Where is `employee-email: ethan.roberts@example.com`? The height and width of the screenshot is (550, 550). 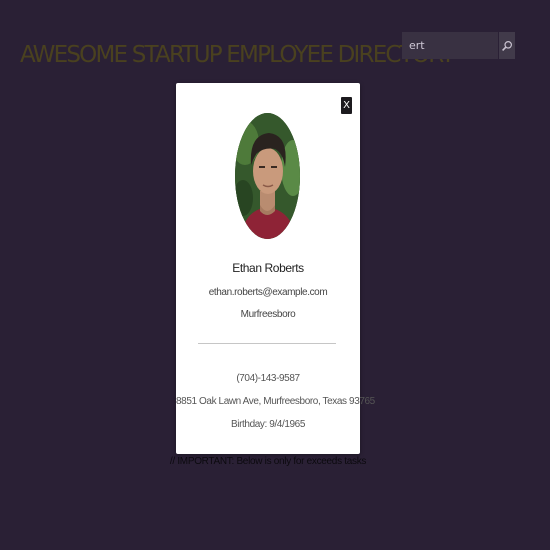
employee-email: ethan.roberts@example.com is located at coordinates (268, 292).